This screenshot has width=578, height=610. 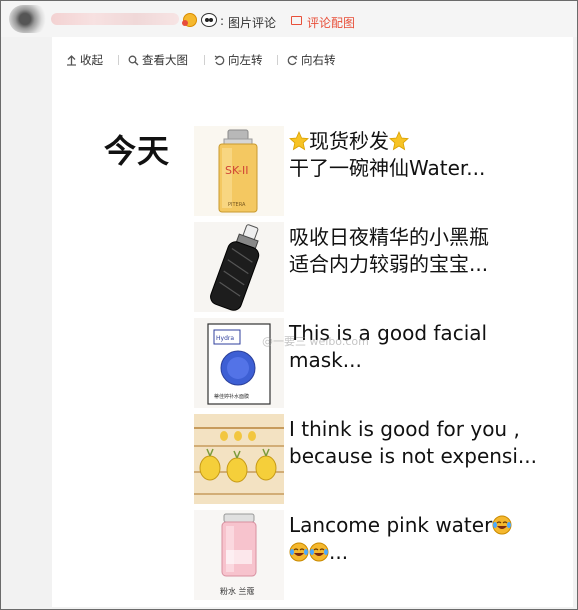 I want to click on black-serum-bottle-illustration, so click(x=239, y=267).